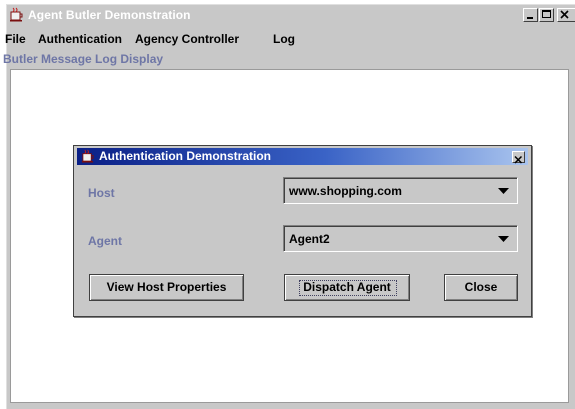  Describe the element at coordinates (15, 39) in the screenshot. I see `menu-file: File` at that location.